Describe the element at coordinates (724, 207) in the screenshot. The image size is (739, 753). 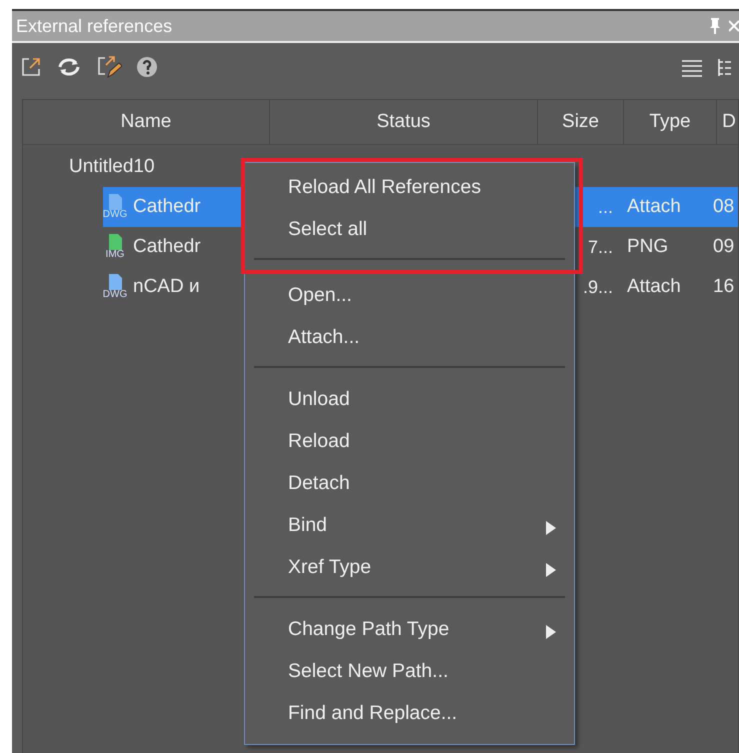
I see `date-cell-text: 08` at that location.